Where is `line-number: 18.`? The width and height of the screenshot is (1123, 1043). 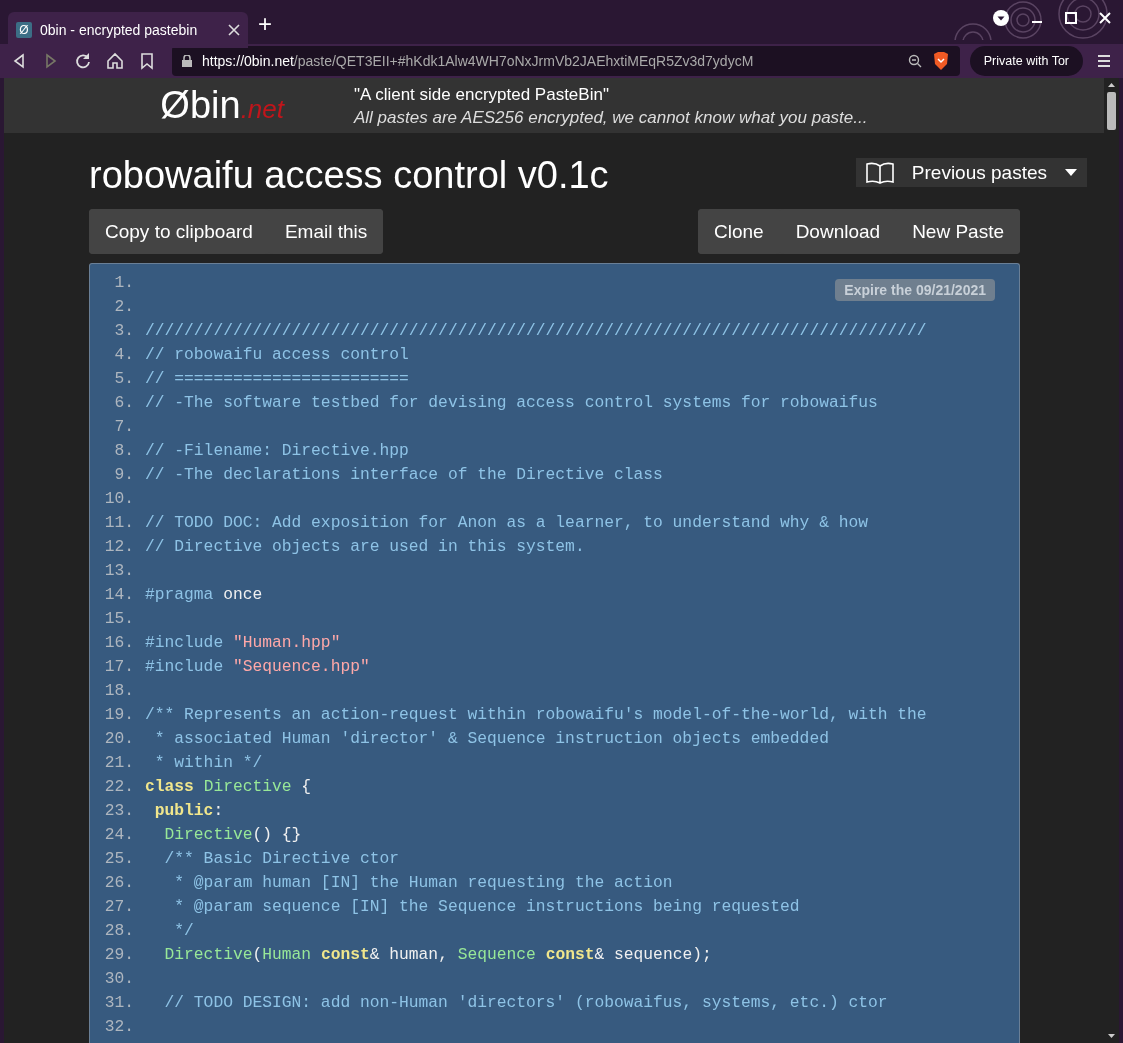
line-number: 18. is located at coordinates (119, 690).